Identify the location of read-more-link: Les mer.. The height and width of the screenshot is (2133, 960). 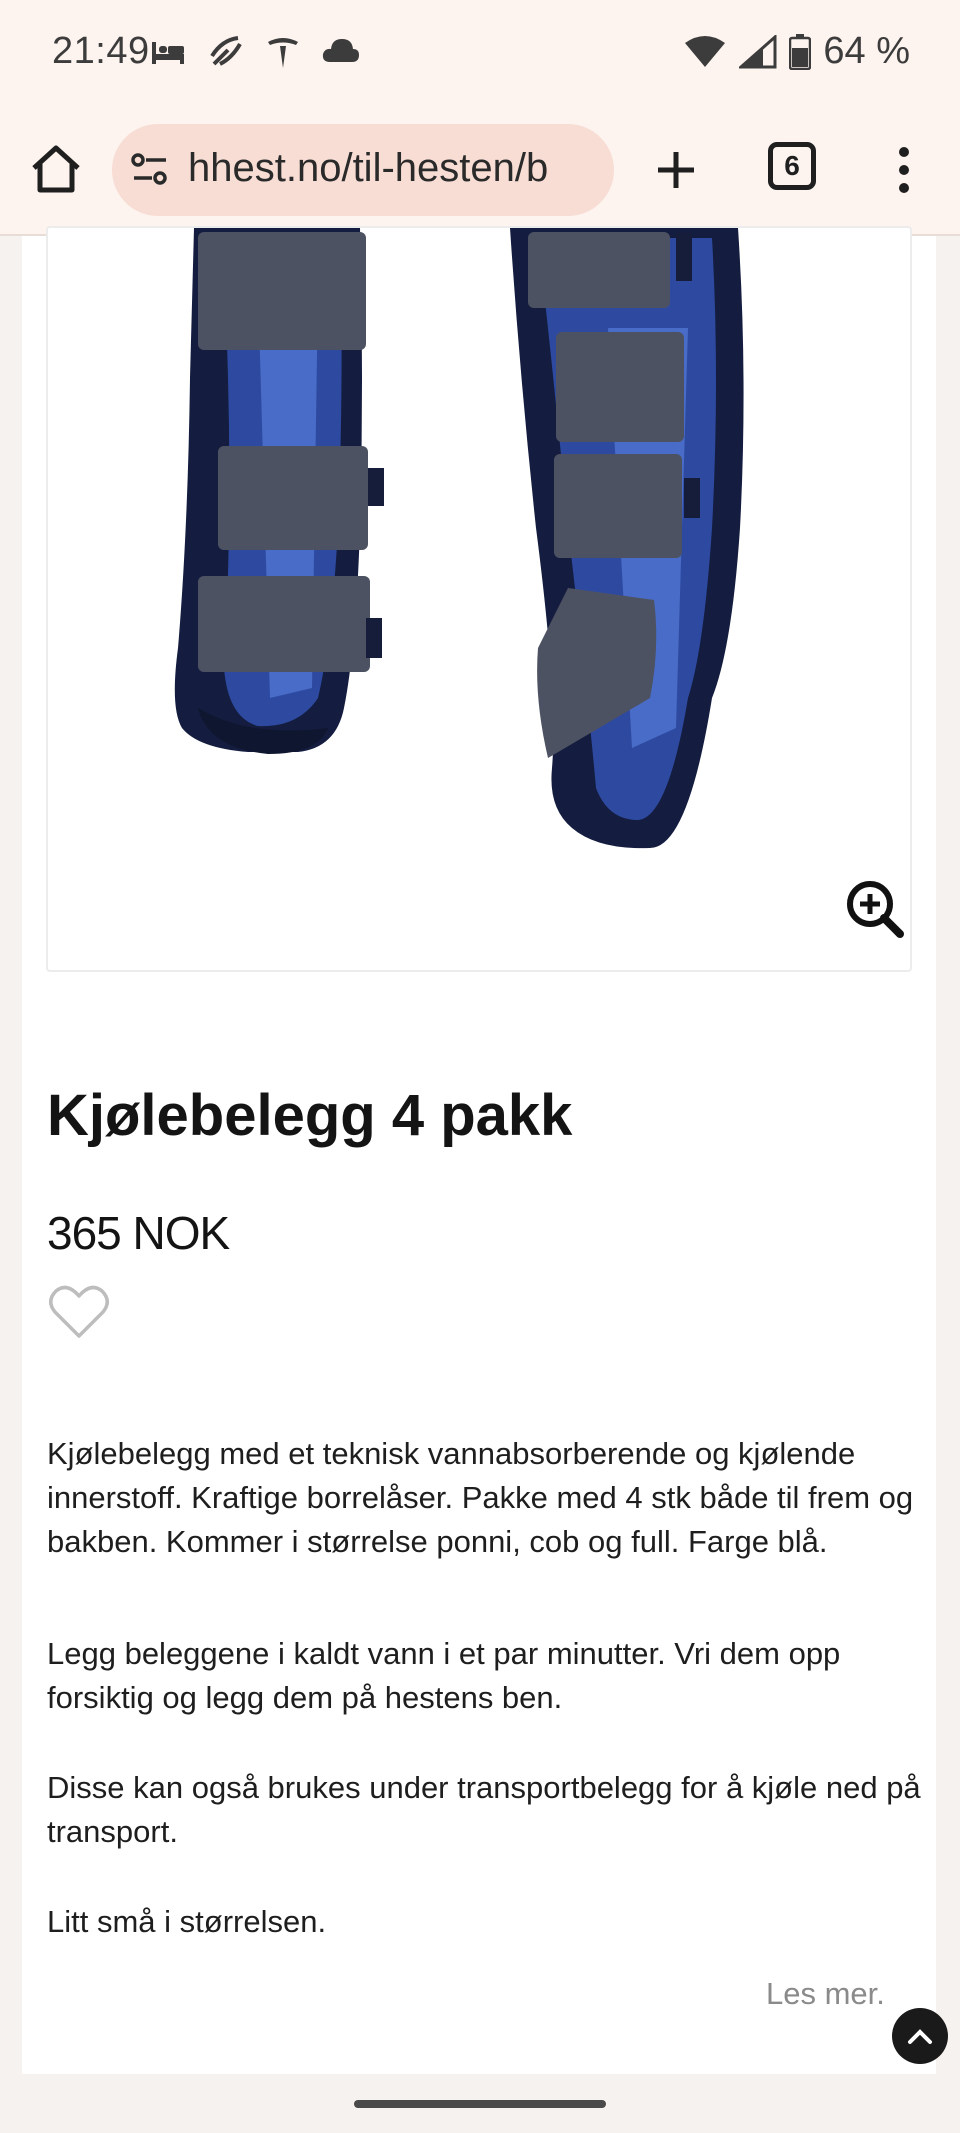
(825, 1994).